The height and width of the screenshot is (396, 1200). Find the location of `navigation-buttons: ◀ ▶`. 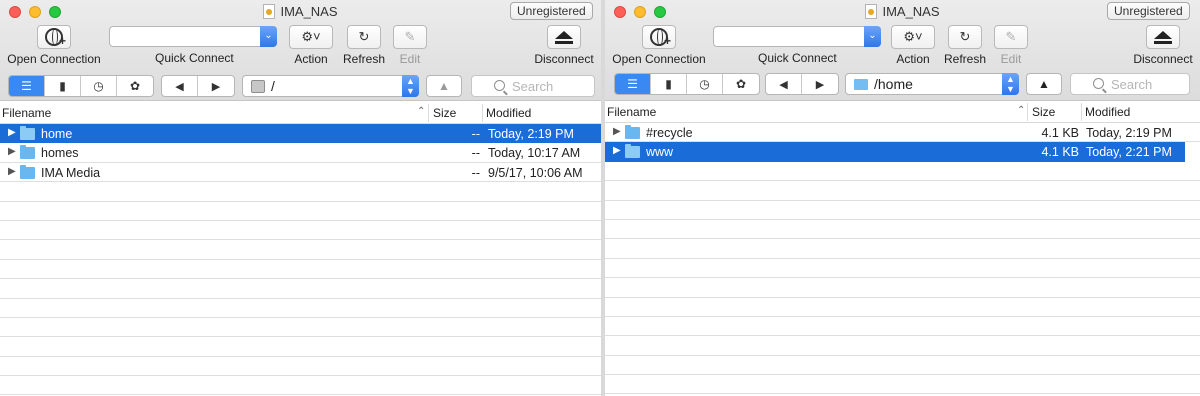

navigation-buttons: ◀ ▶ is located at coordinates (198, 86).